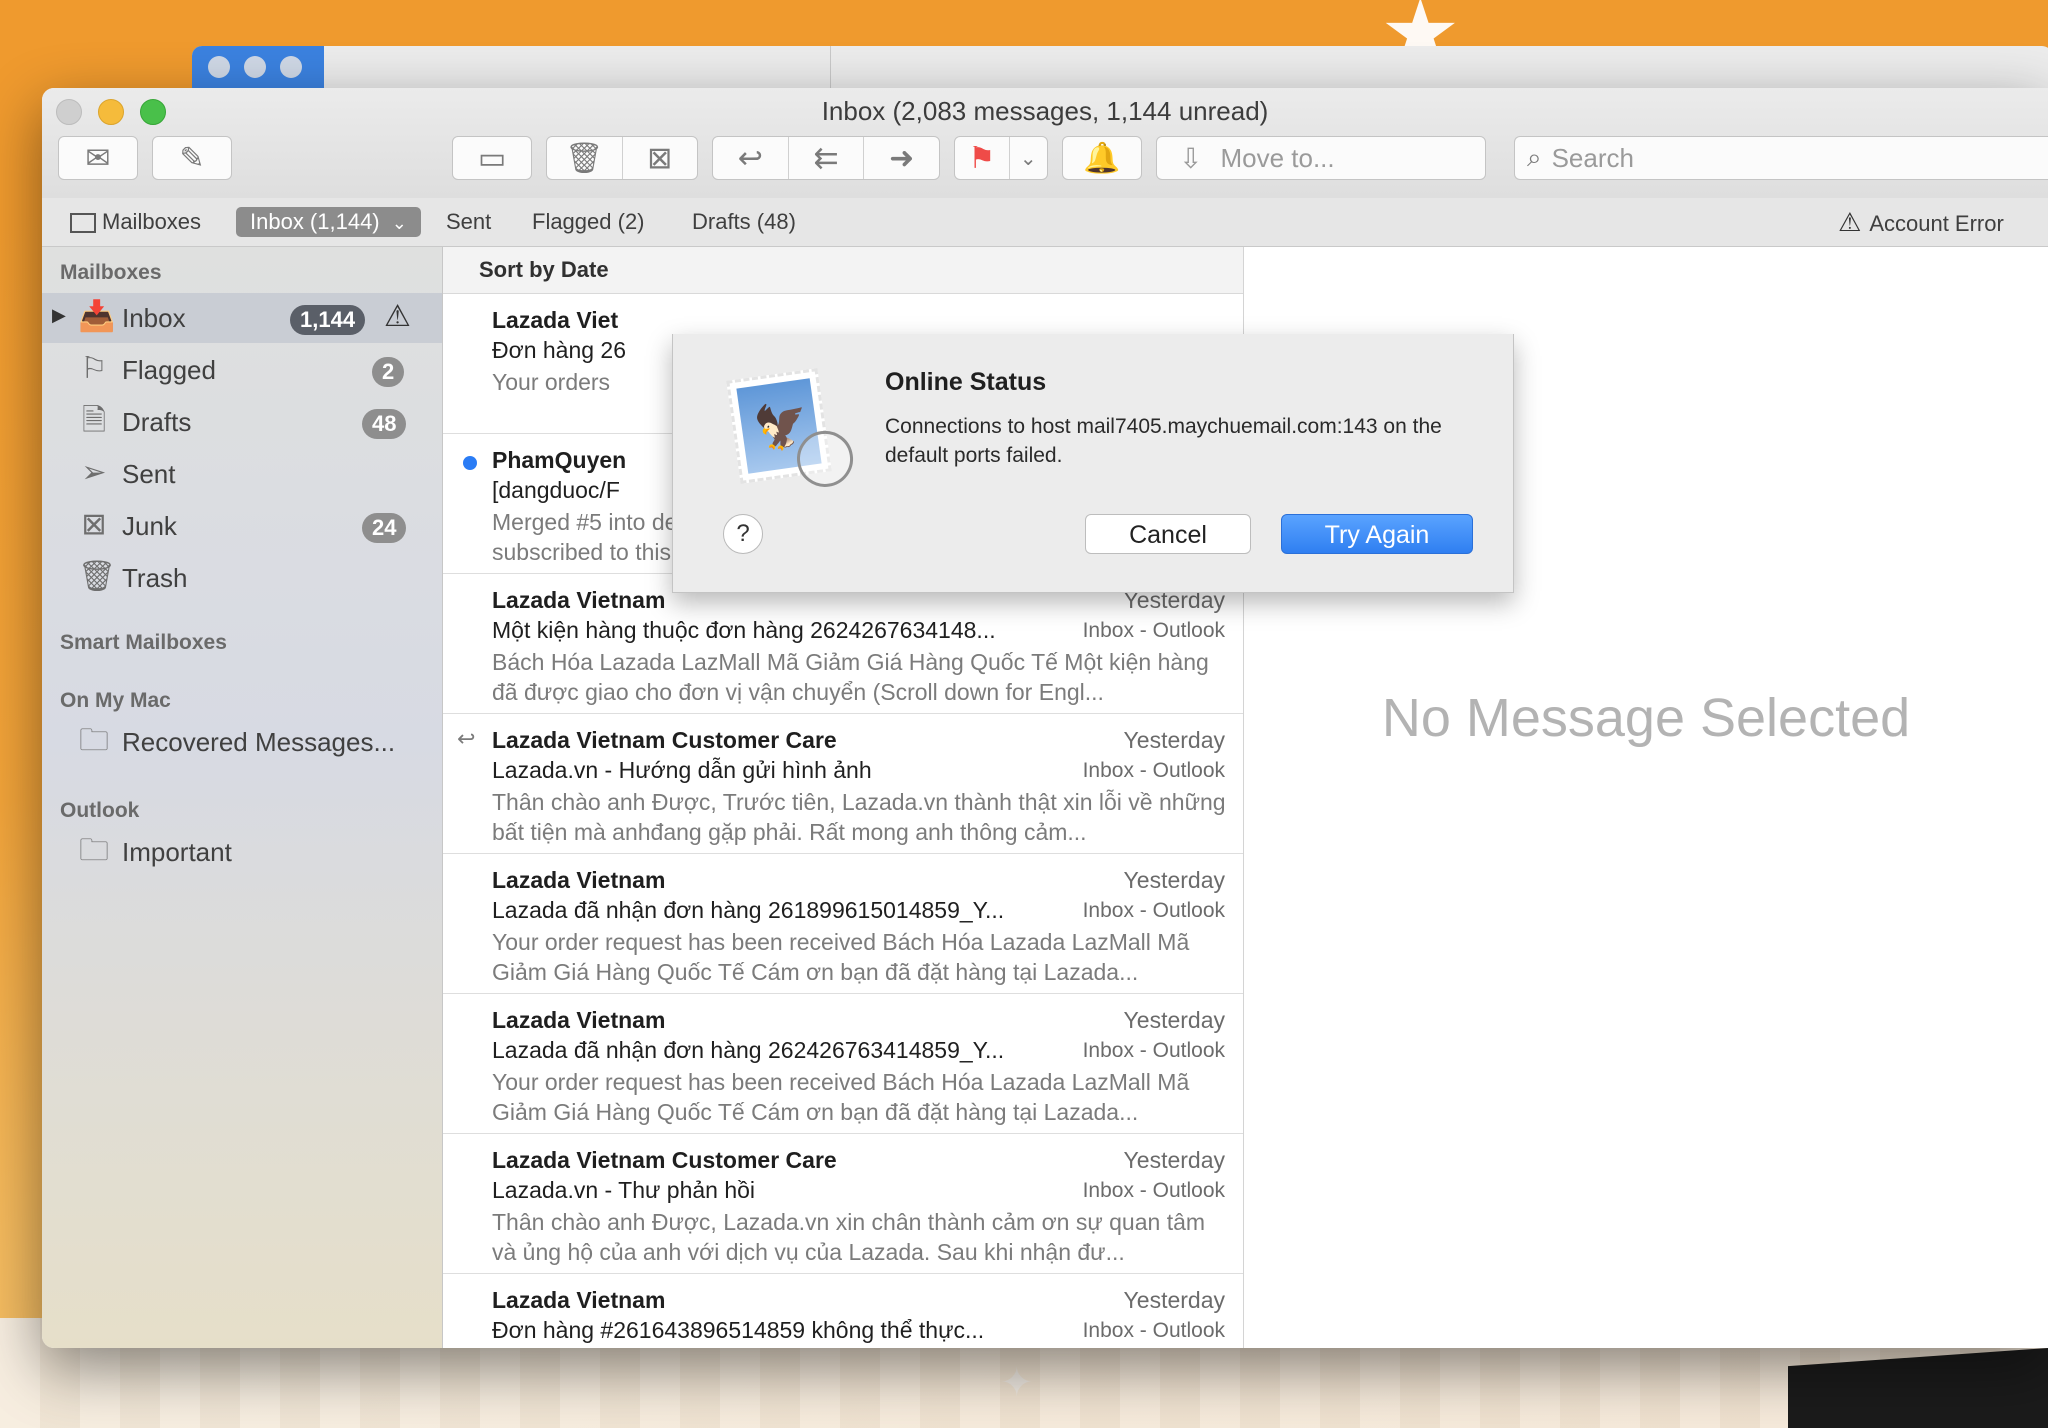 This screenshot has width=2048, height=1428. Describe the element at coordinates (791, 429) in the screenshot. I see `mail-app-icon: 🦅` at that location.